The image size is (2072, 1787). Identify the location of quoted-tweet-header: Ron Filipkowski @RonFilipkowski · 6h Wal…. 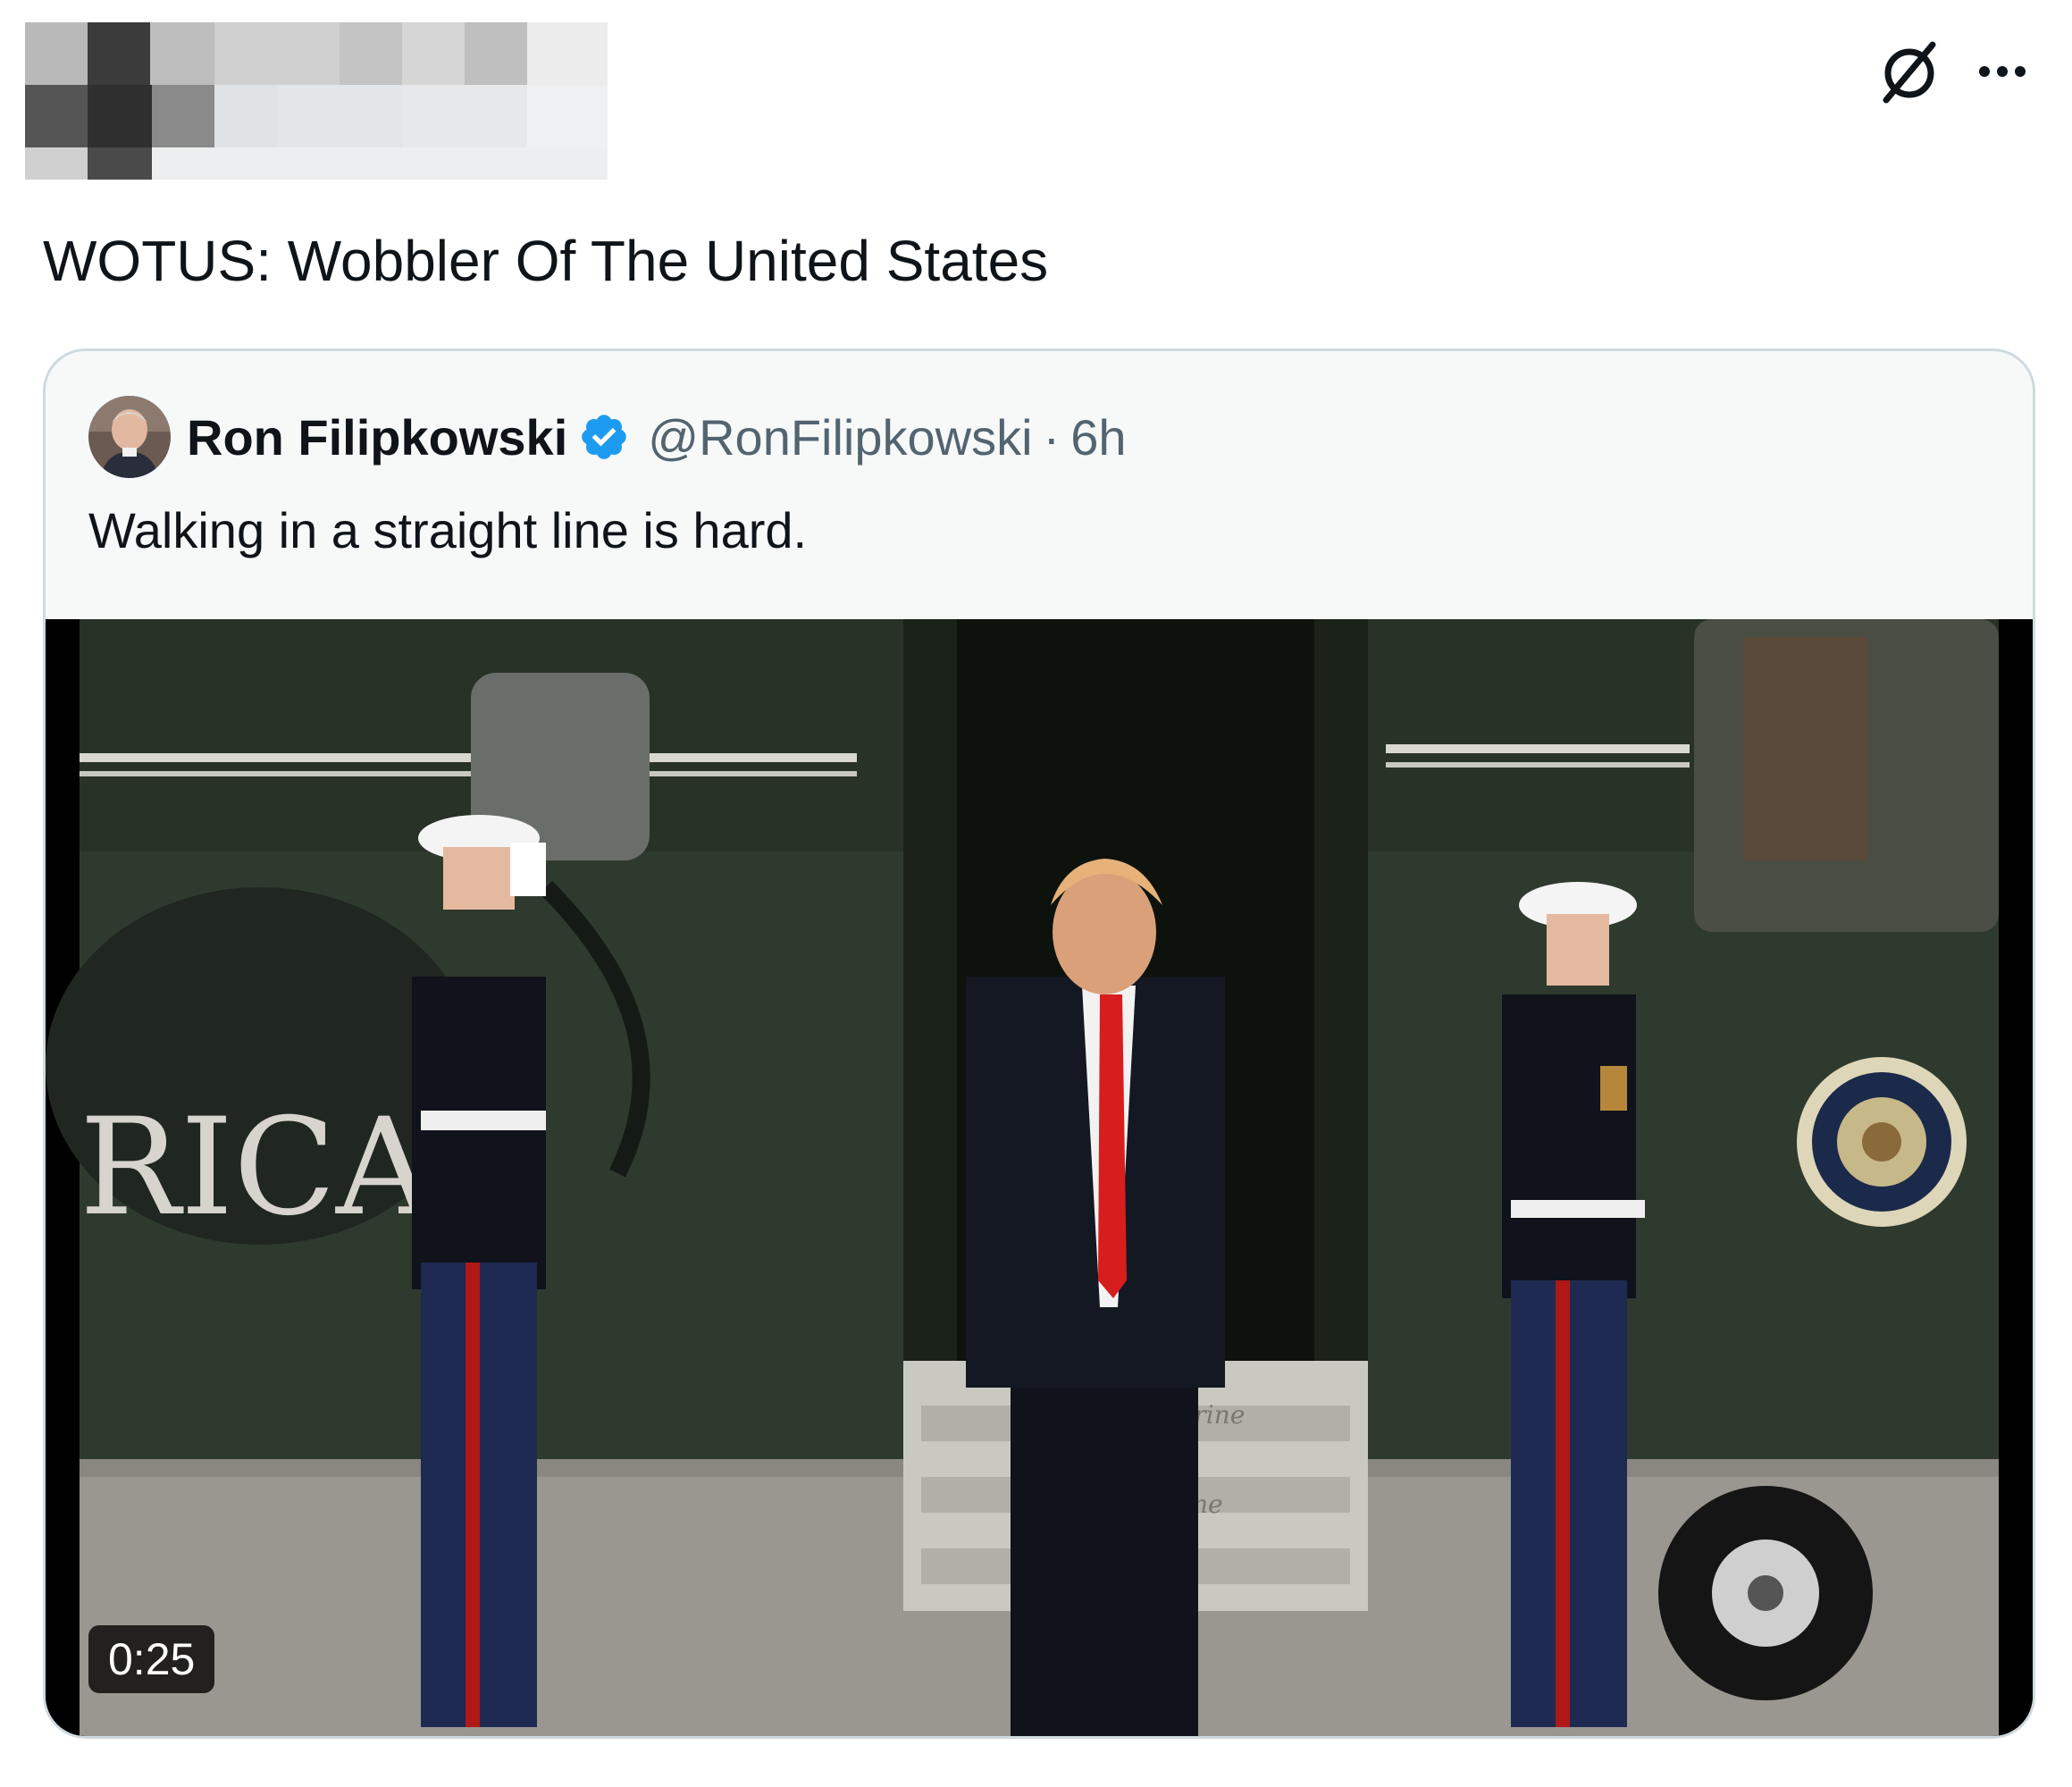
(1039, 485).